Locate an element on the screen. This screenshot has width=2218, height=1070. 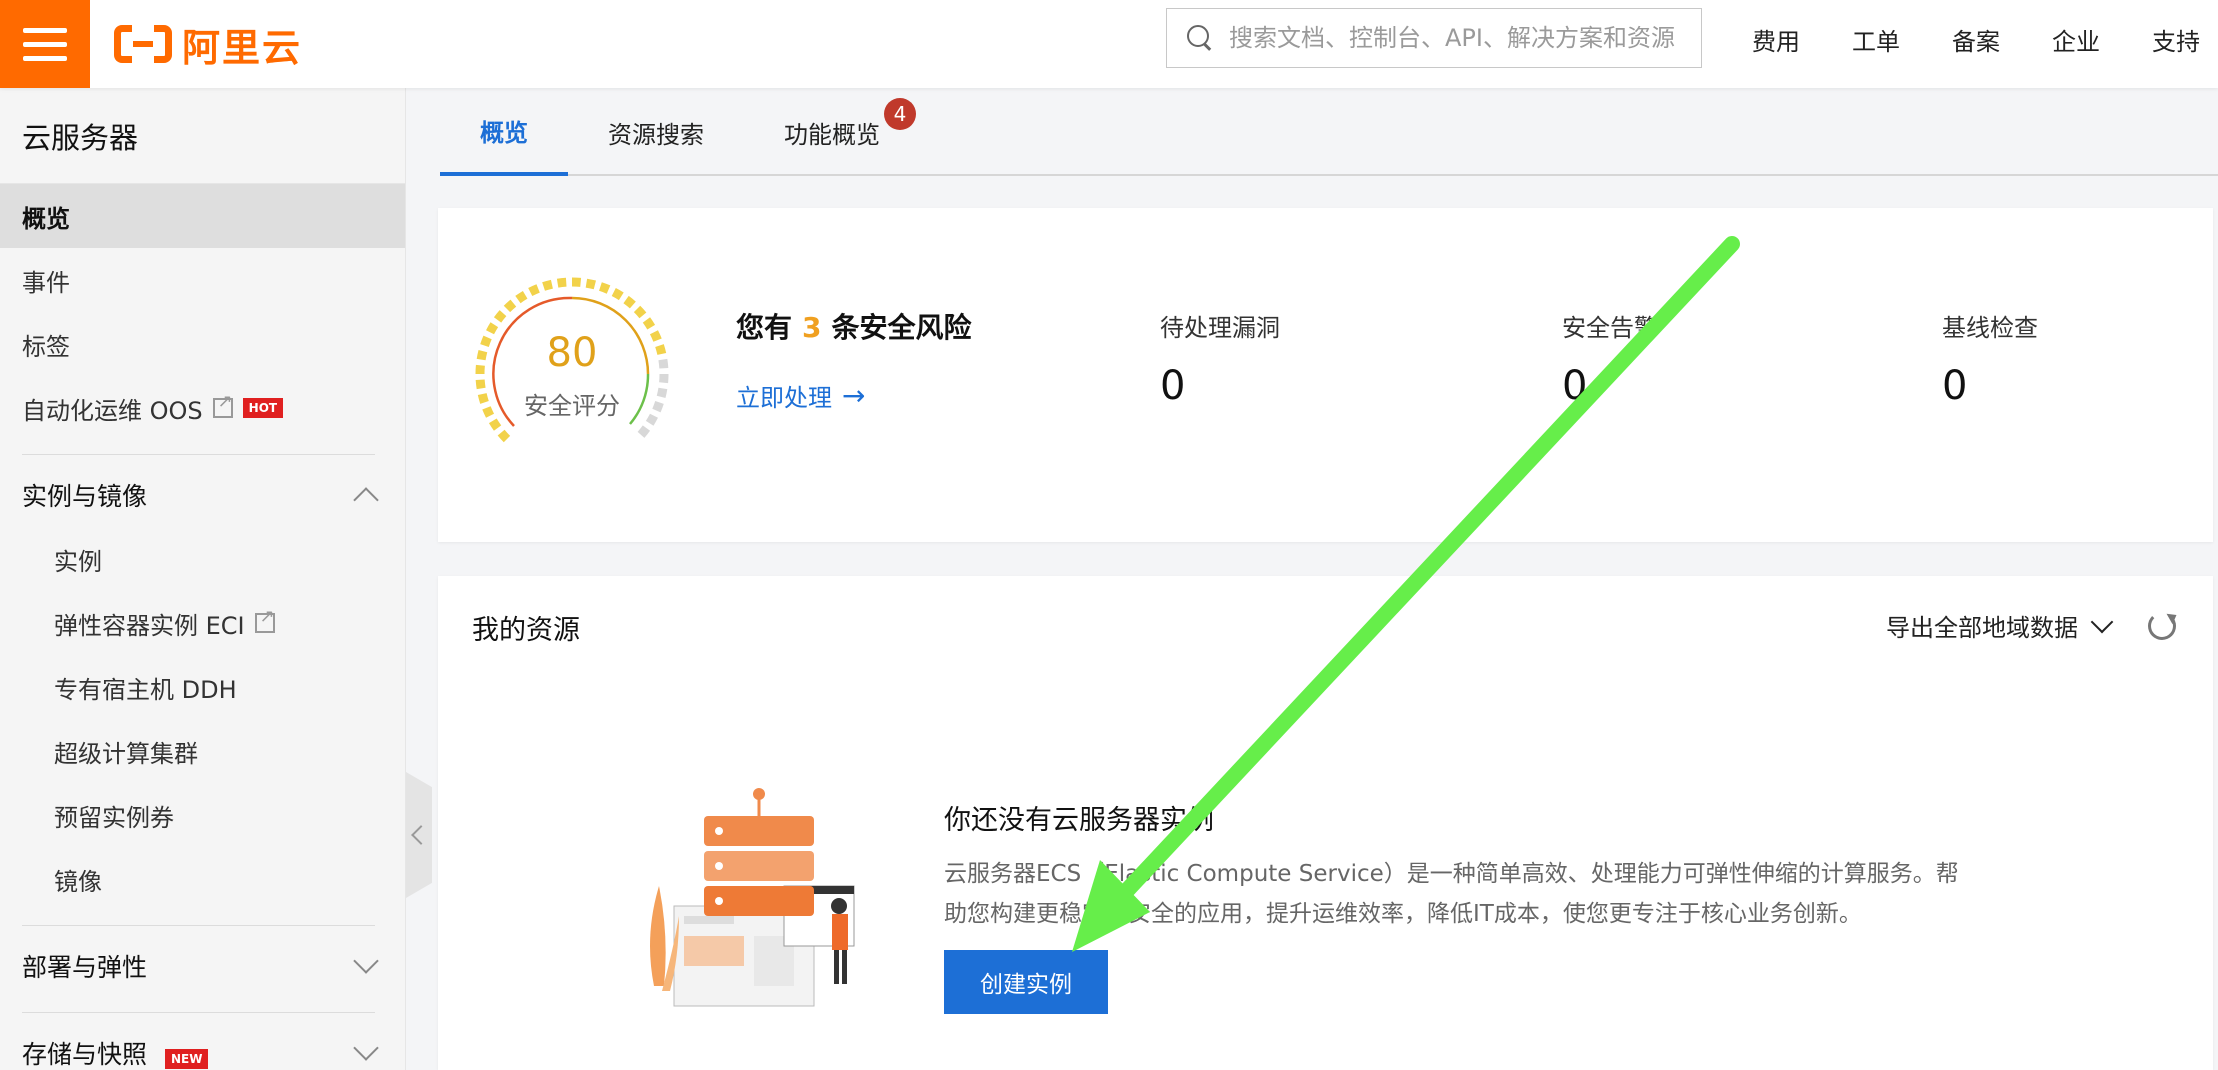
resources-title: 我的资源 is located at coordinates (526, 630).